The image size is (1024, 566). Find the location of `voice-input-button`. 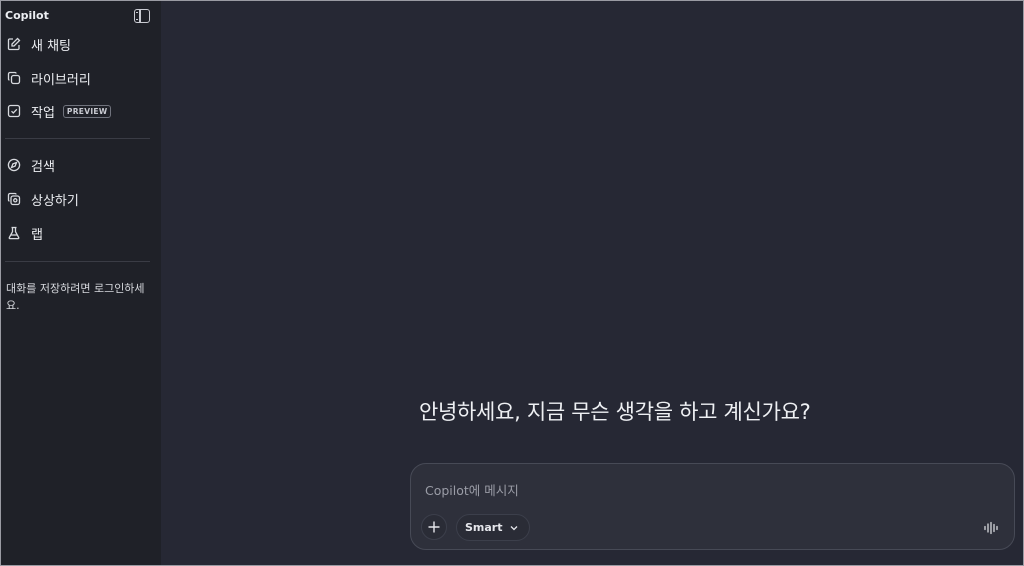

voice-input-button is located at coordinates (991, 528).